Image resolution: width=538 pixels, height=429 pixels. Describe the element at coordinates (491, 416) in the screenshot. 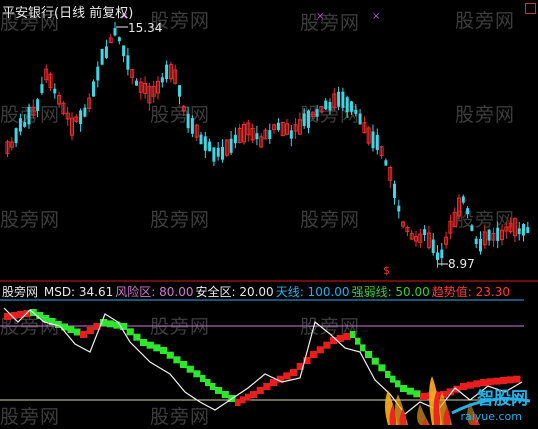

I see `logo-url: raiyue.com` at that location.